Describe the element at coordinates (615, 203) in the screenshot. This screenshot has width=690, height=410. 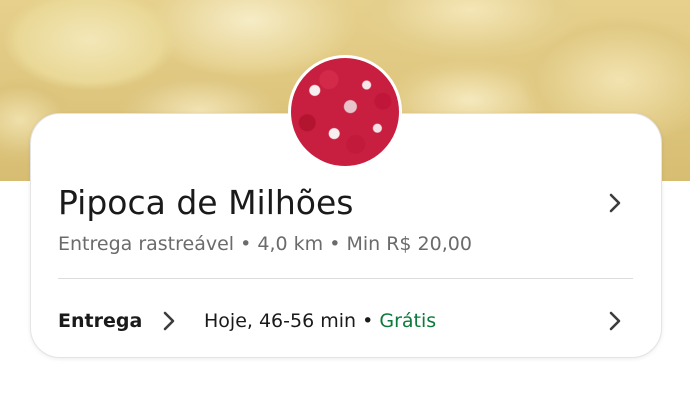
I see `store-details-chevron-icon` at that location.